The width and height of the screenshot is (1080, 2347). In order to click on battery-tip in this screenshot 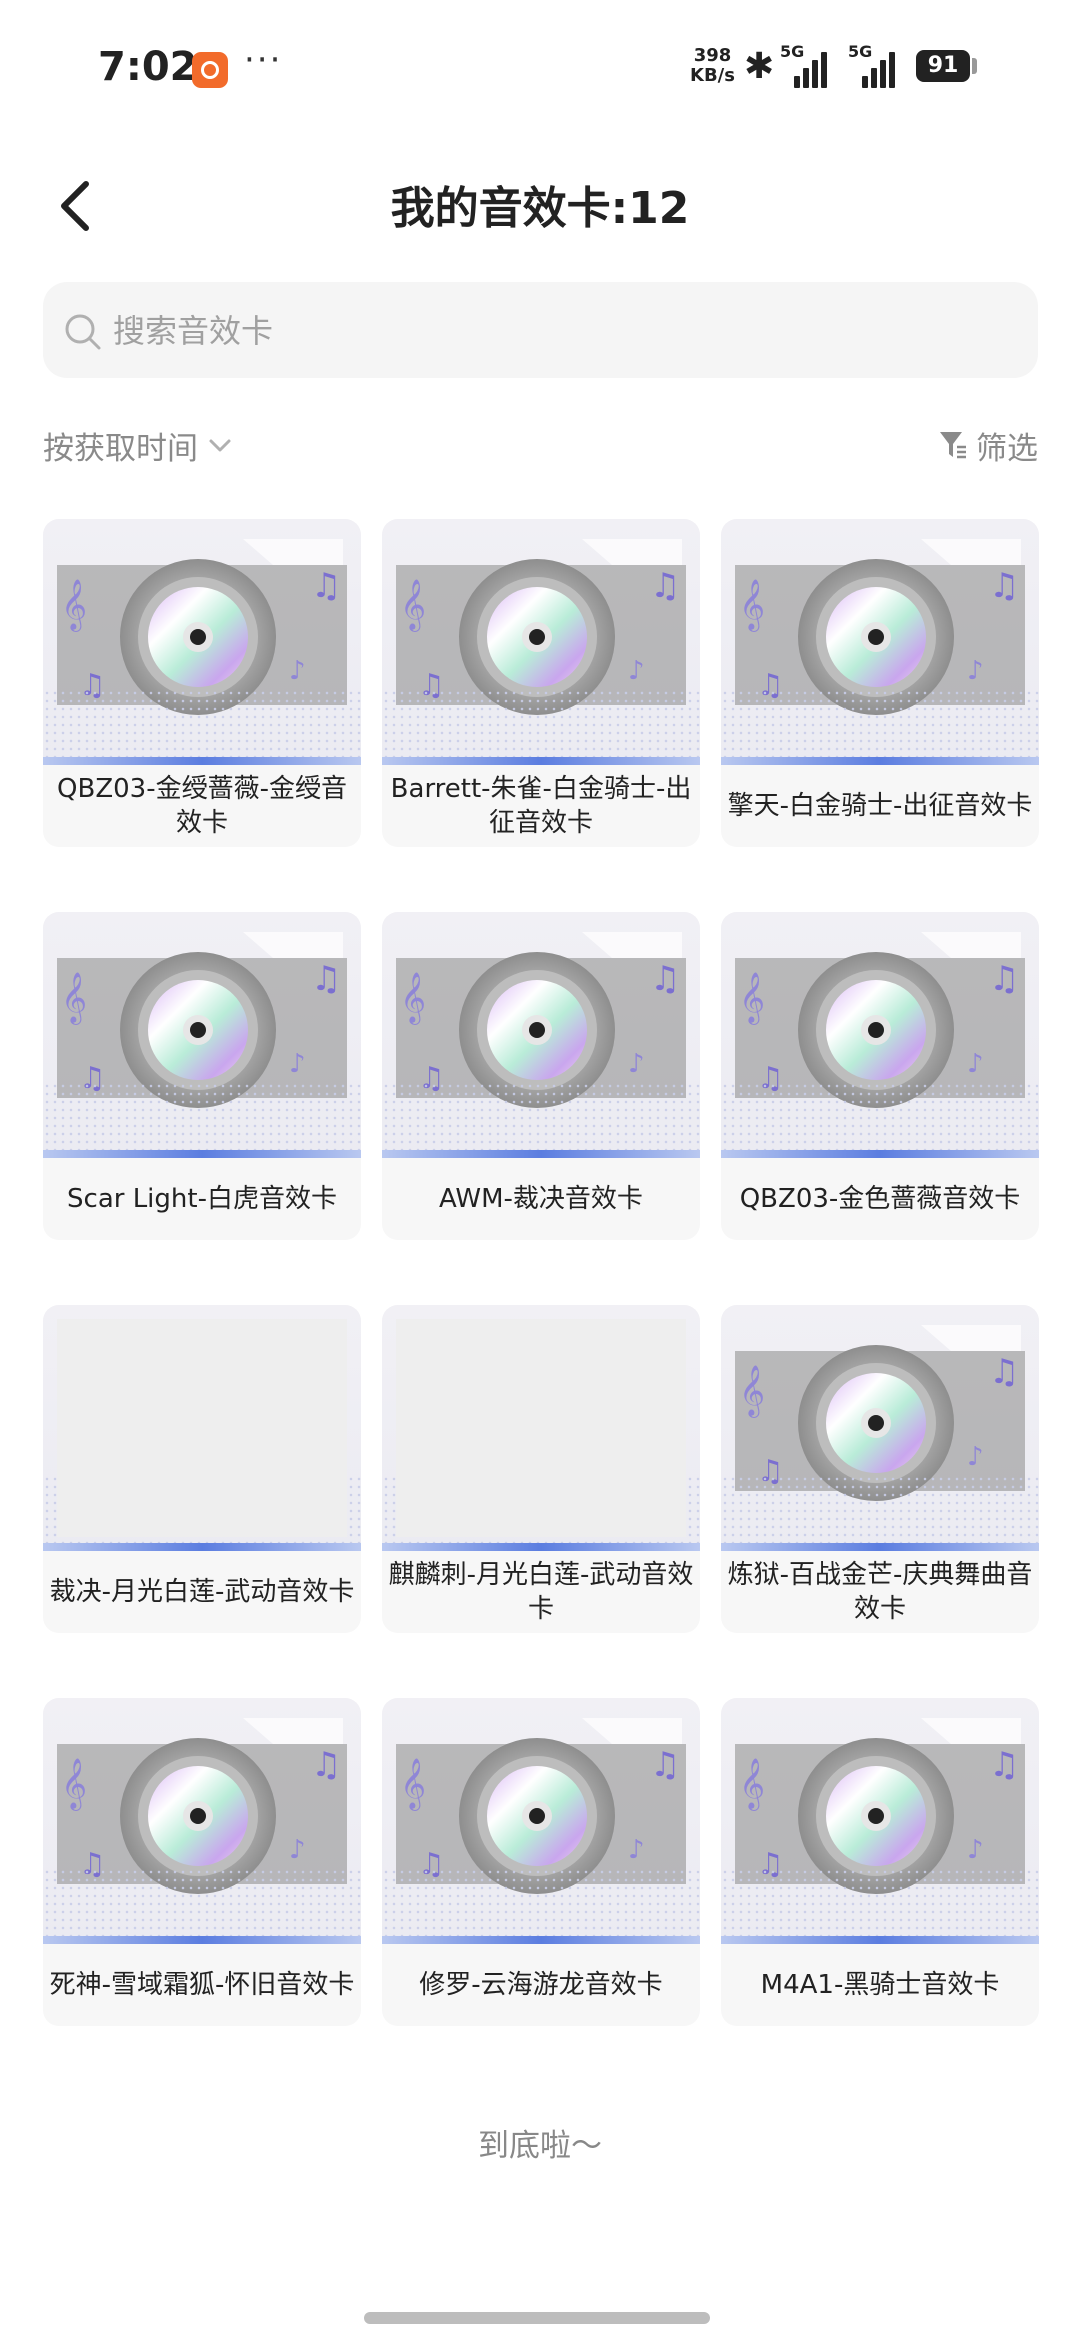, I will do `click(974, 66)`.